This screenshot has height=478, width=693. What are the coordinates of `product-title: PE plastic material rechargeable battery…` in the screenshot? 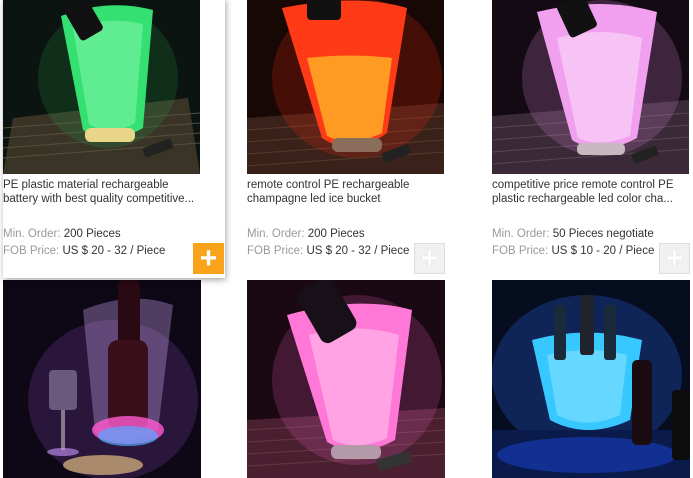 It's located at (100, 199).